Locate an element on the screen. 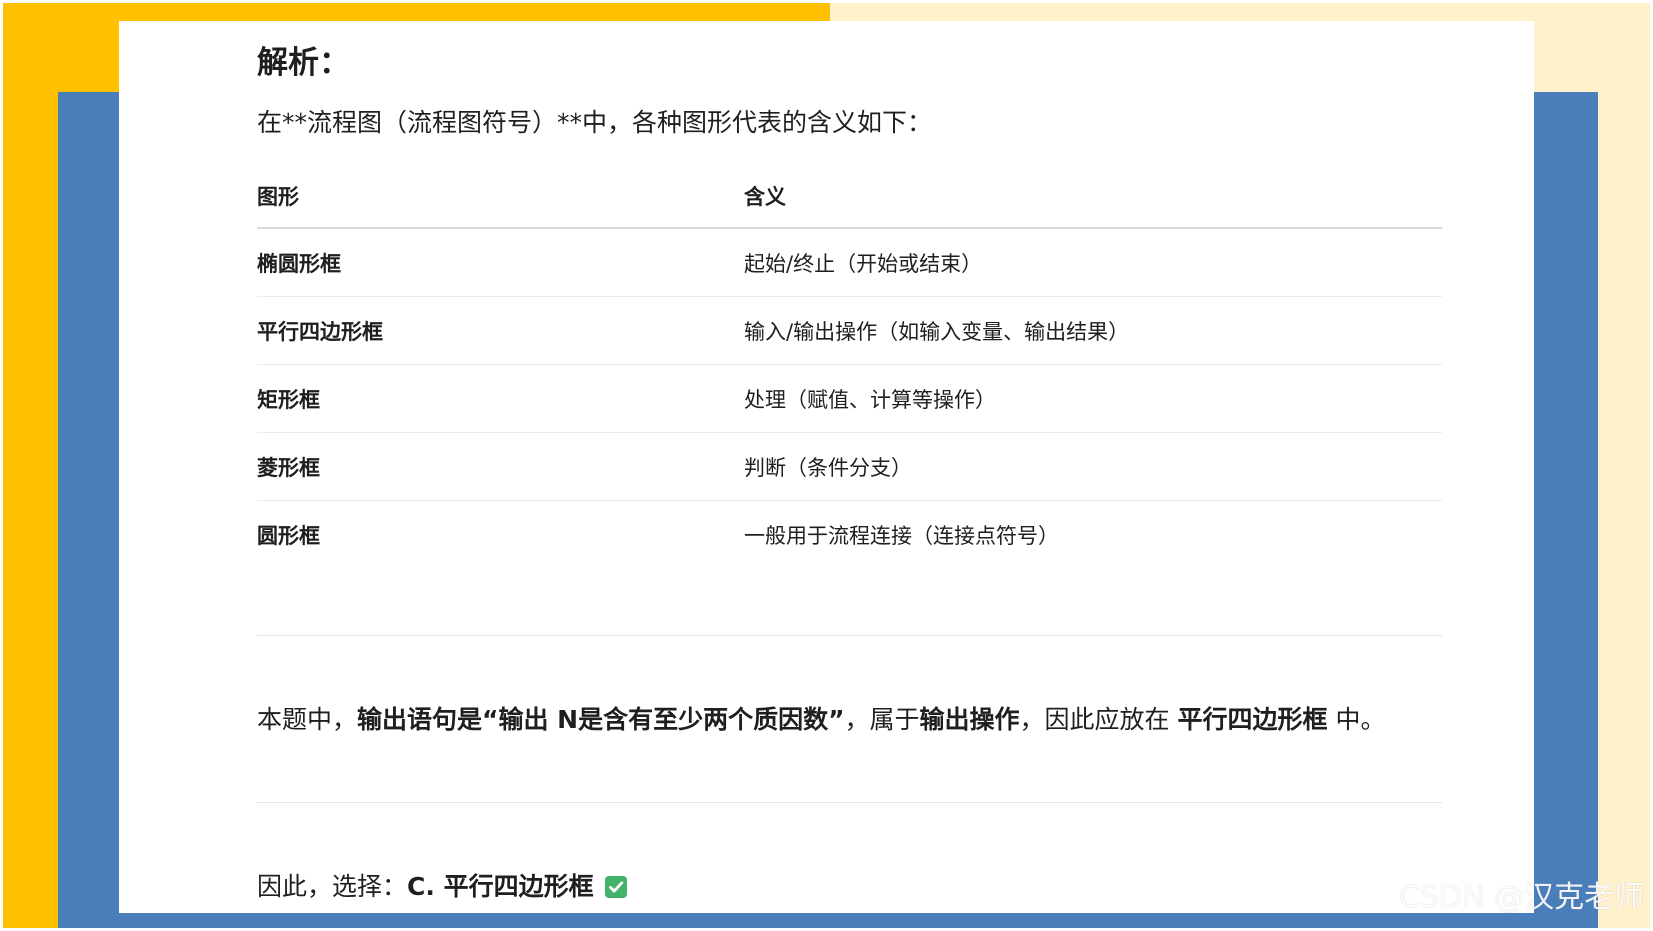 The width and height of the screenshot is (1653, 931). check-mark-icon is located at coordinates (616, 885).